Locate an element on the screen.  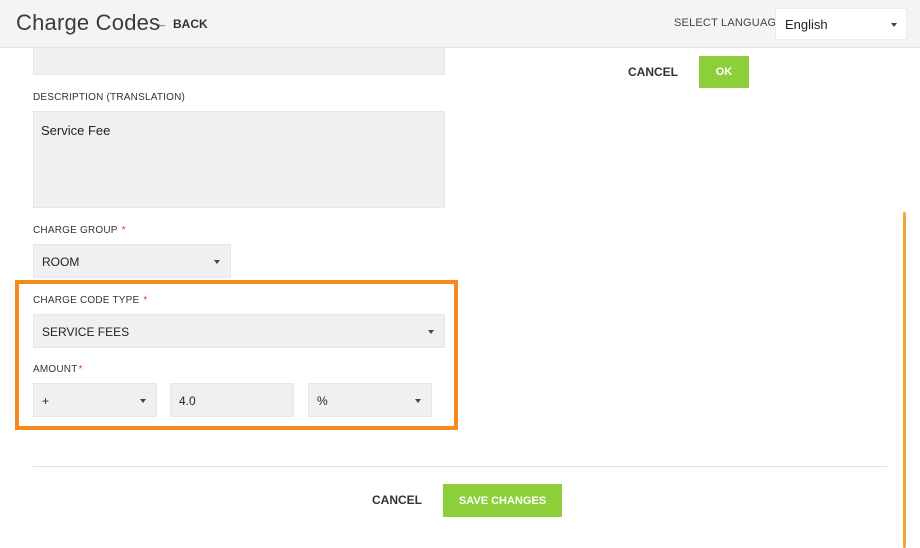
amount-label-text: AMOUNT is located at coordinates (55, 369).